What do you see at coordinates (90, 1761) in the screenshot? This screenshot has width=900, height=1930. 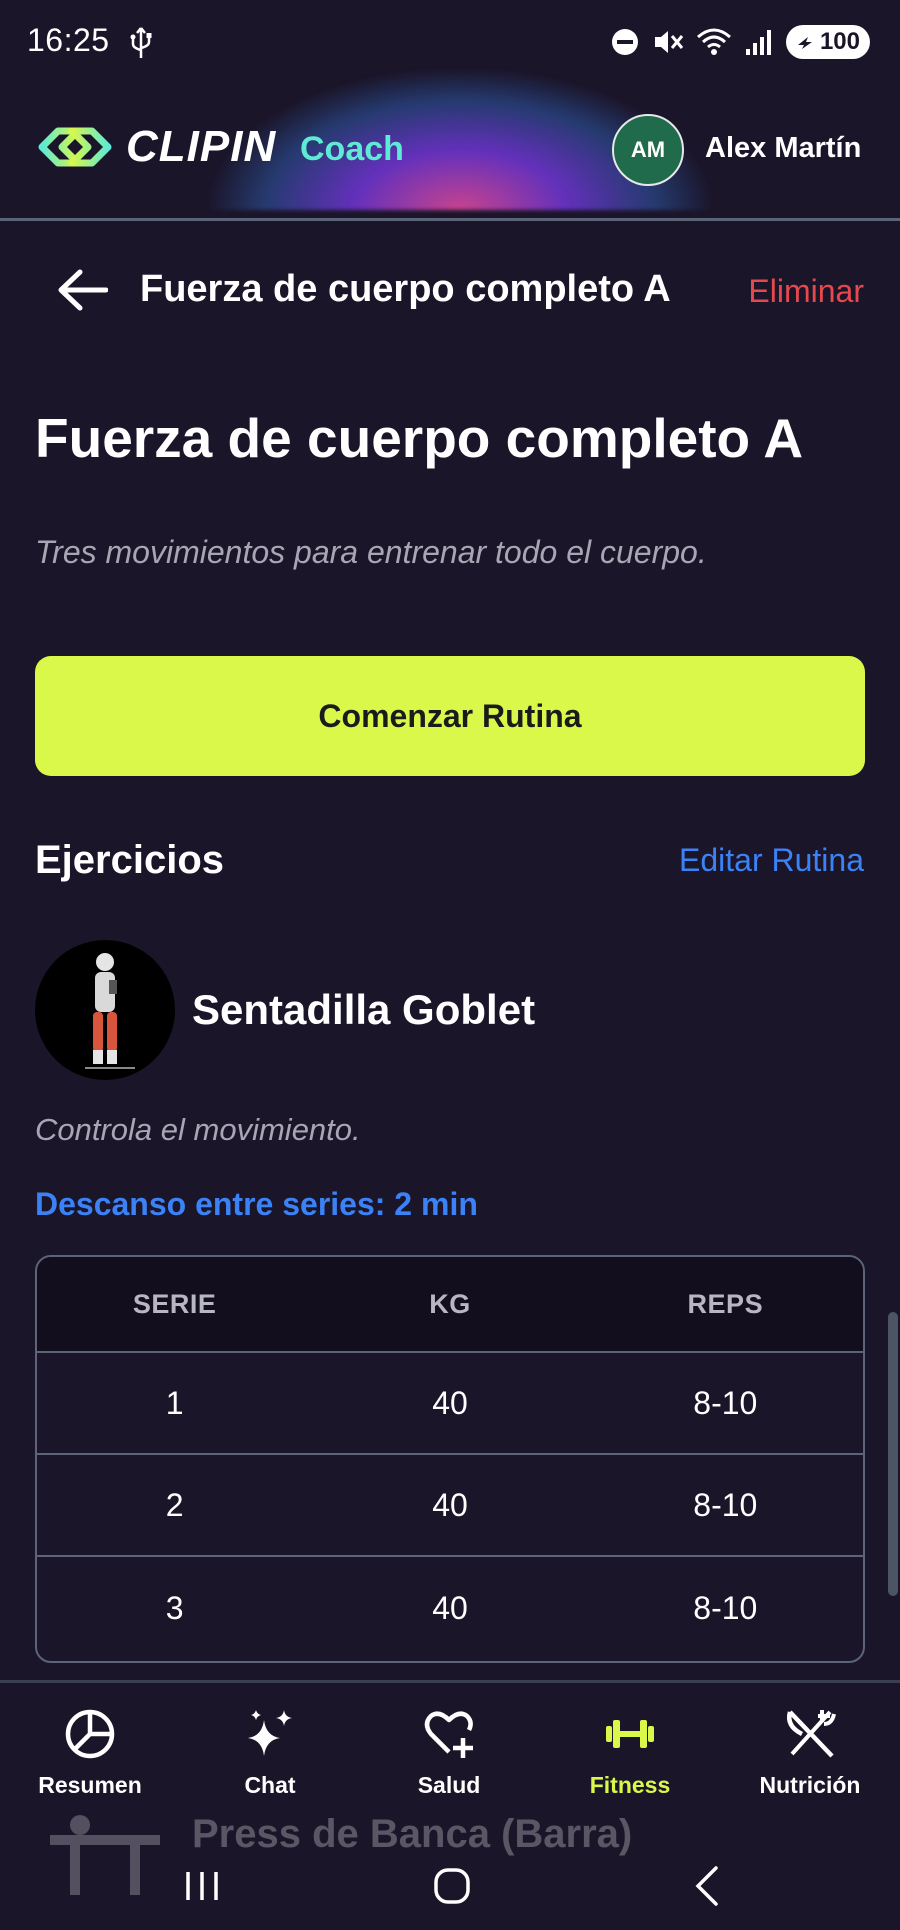 I see `nav-item-resumen: Resumen` at bounding box center [90, 1761].